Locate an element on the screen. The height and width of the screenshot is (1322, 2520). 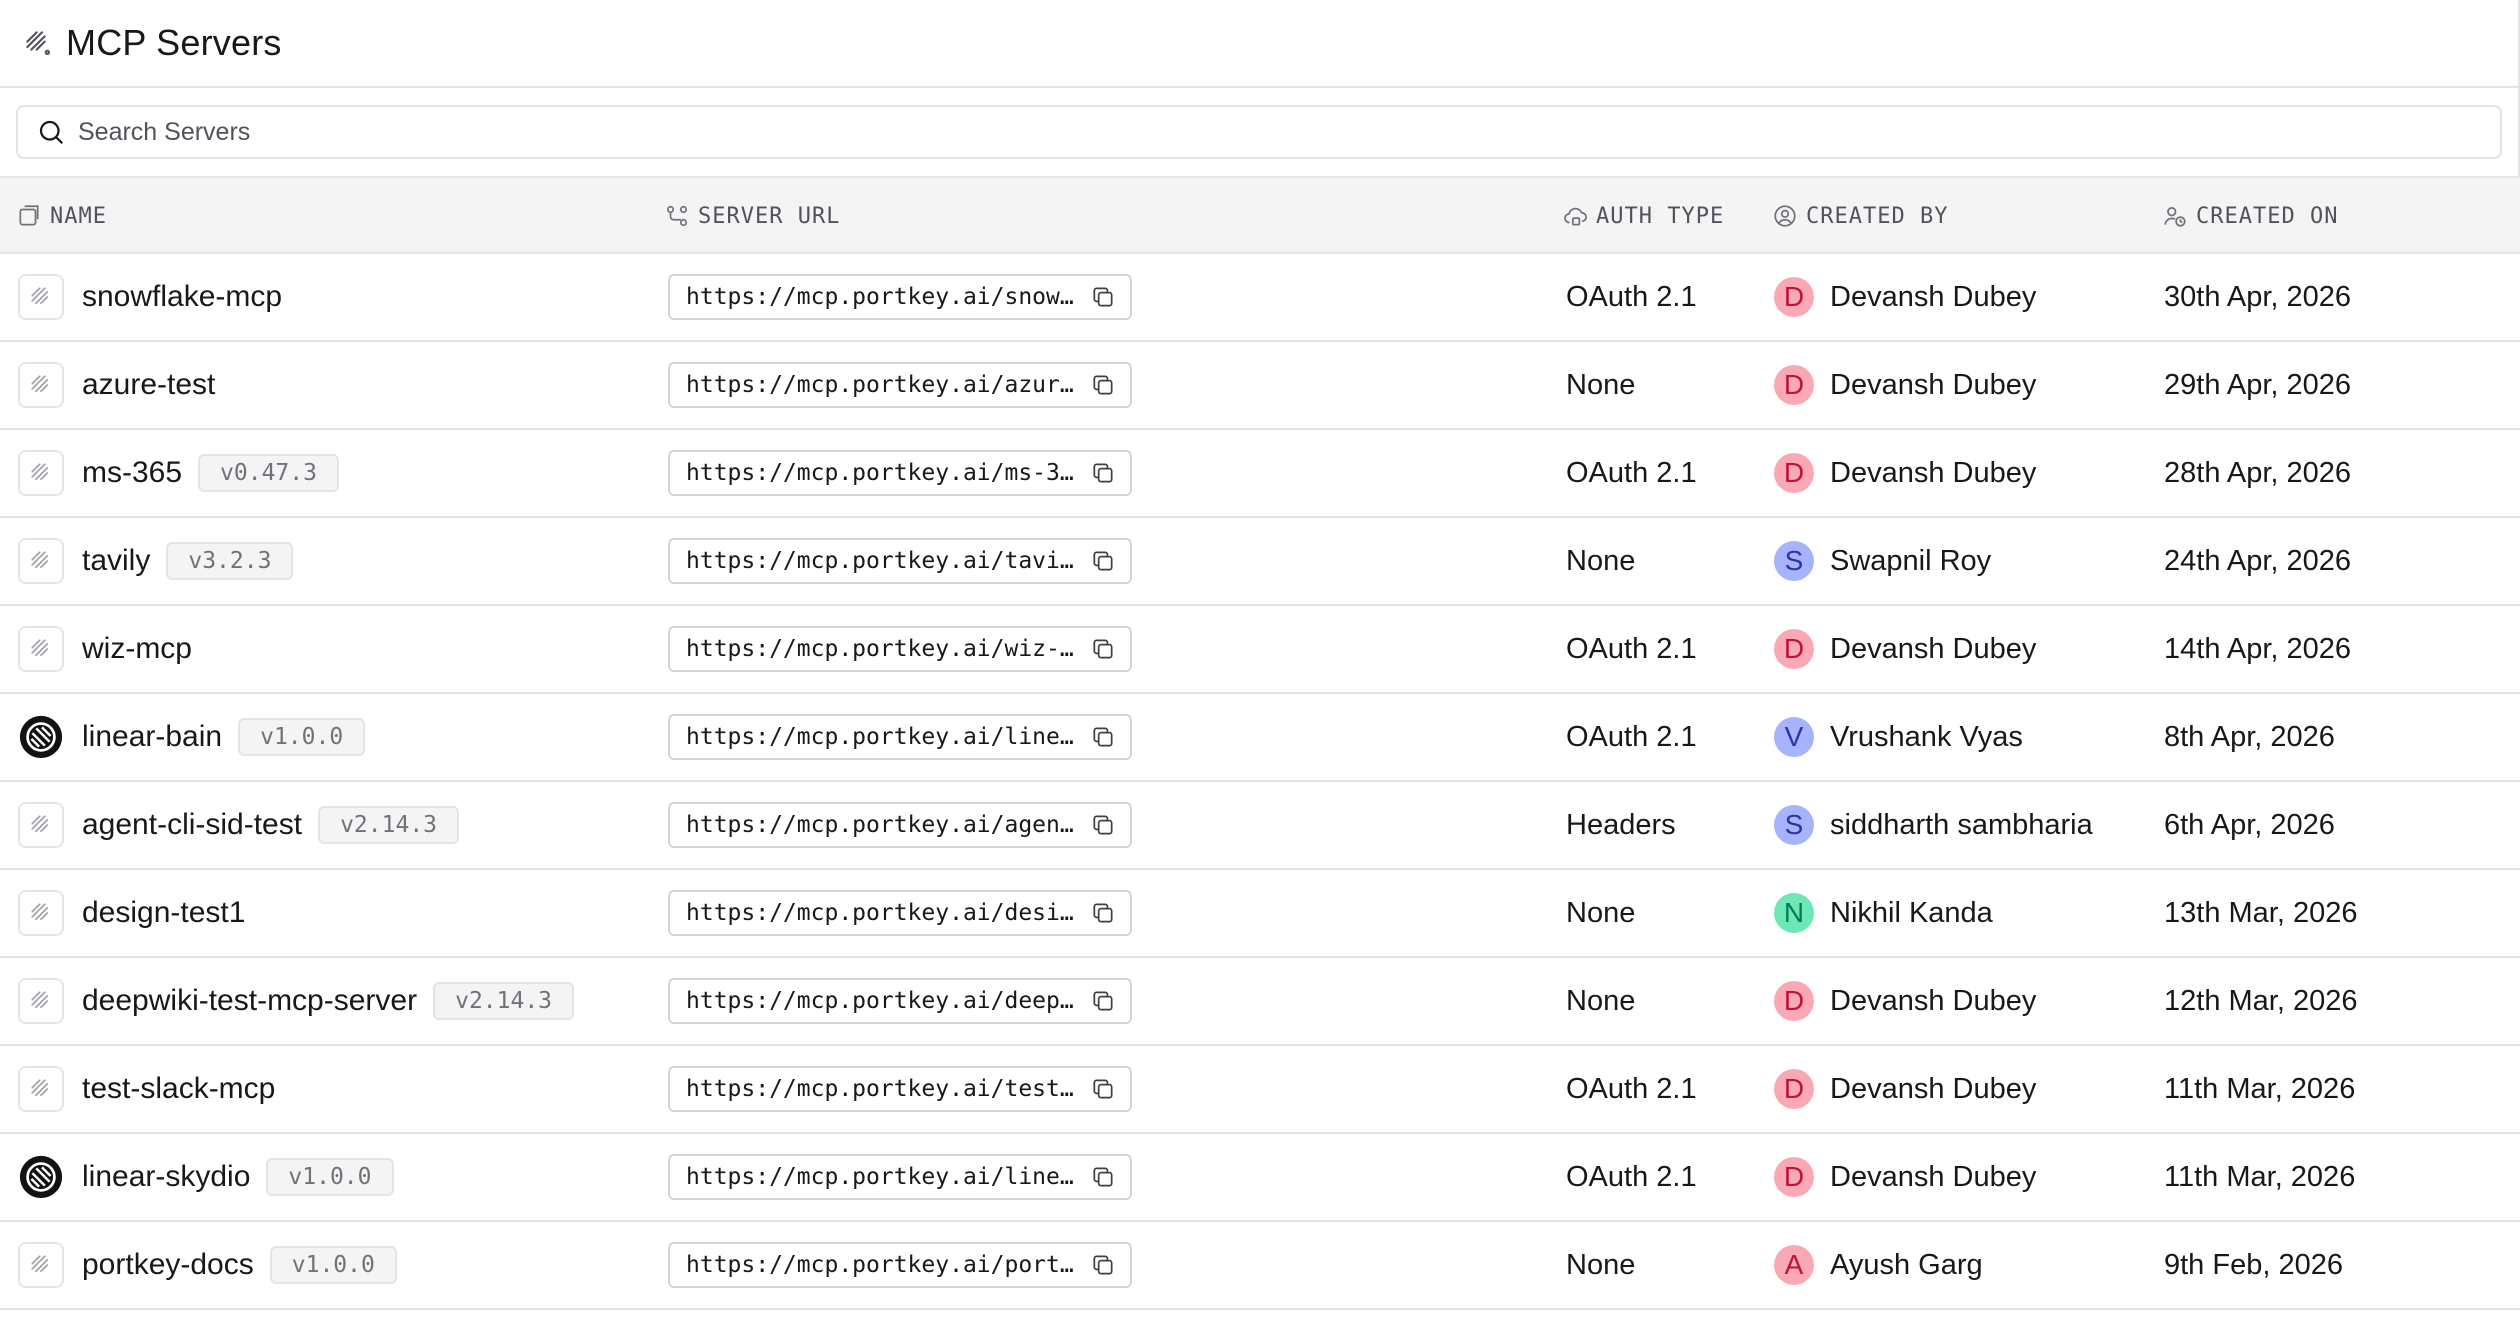
column-header-name: NAME is located at coordinates (61, 216).